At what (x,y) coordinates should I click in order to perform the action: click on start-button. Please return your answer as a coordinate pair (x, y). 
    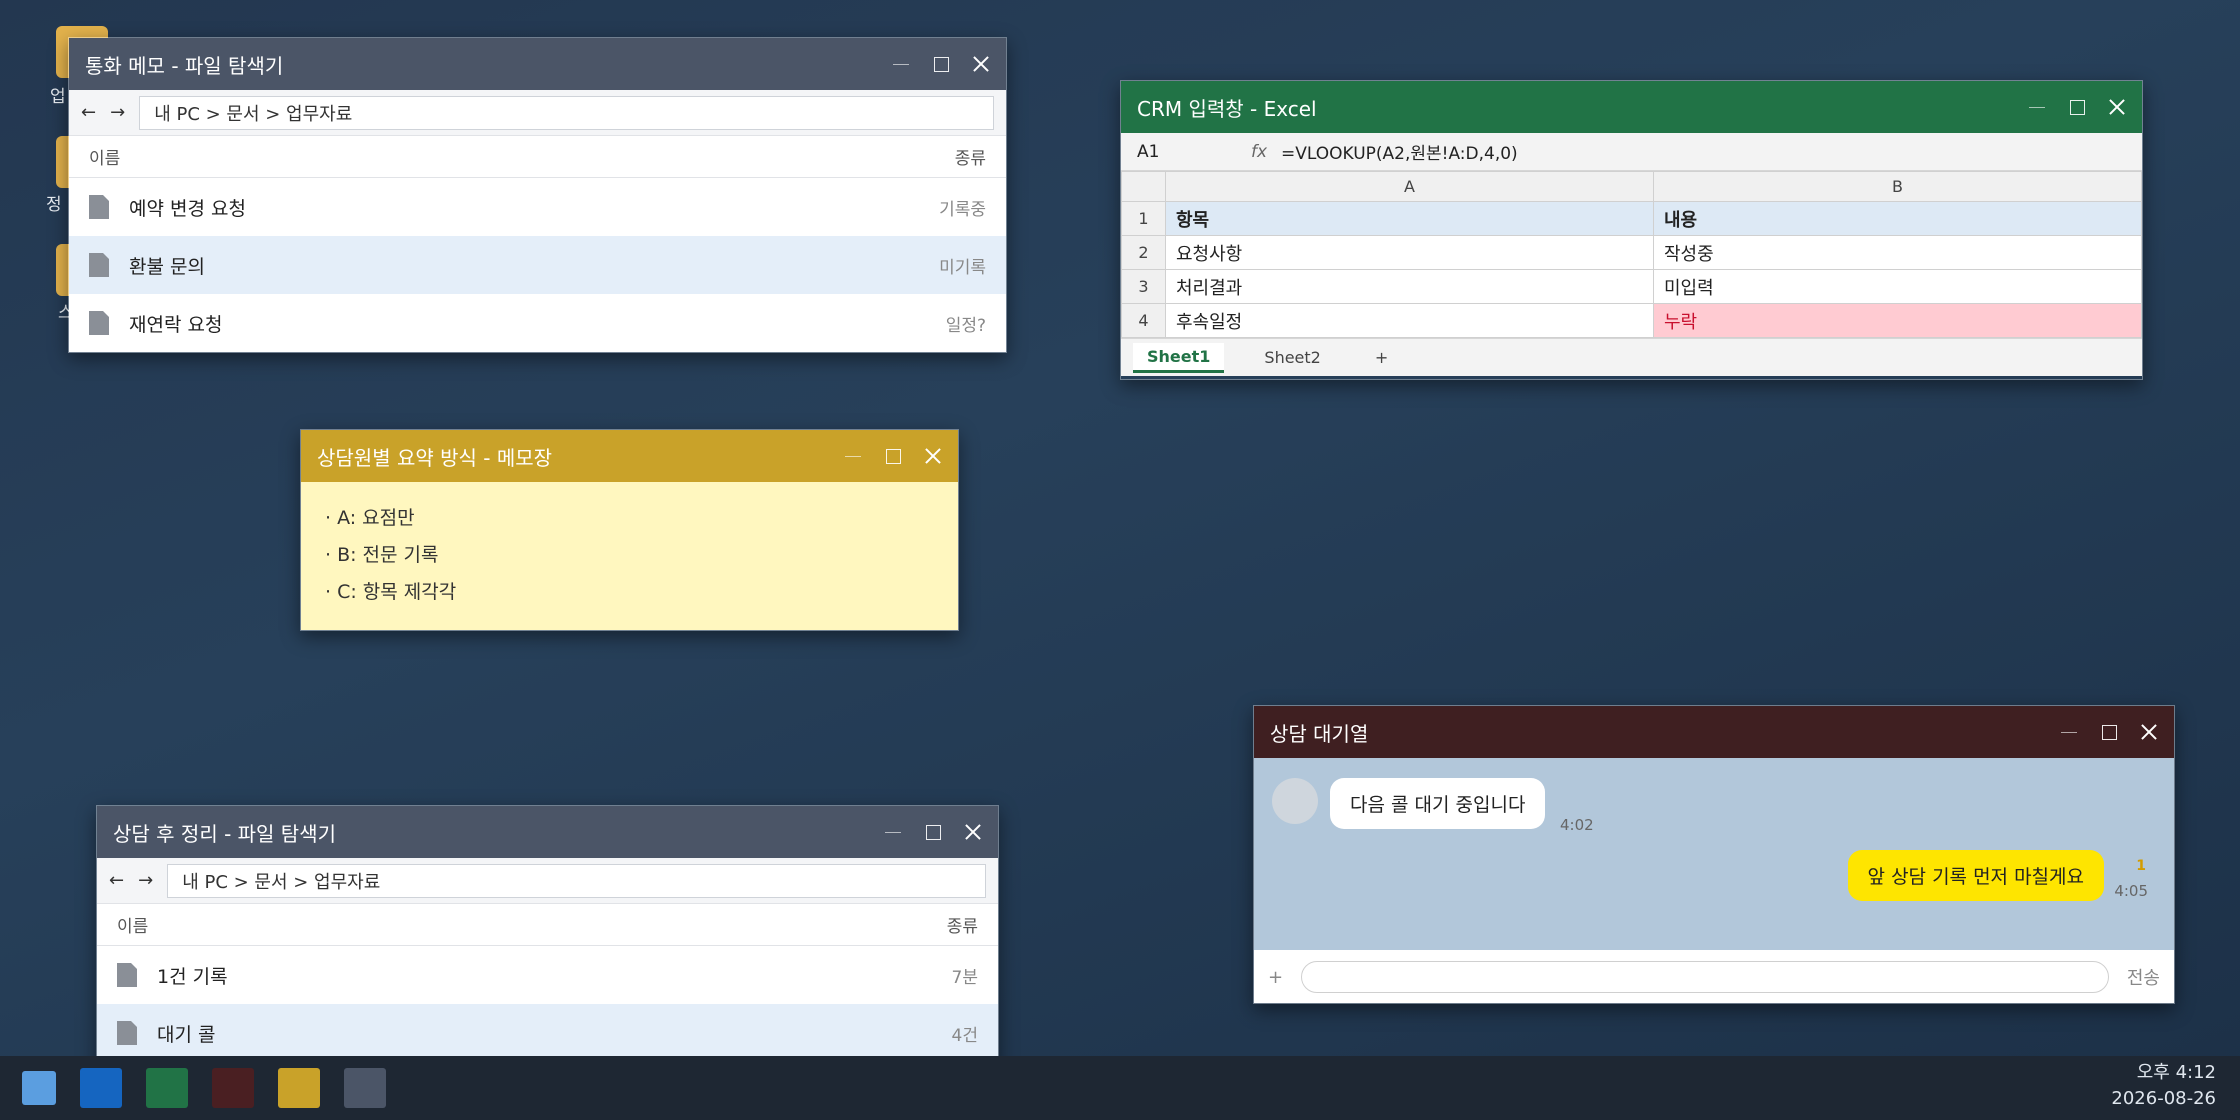
    Looking at the image, I should click on (39, 1088).